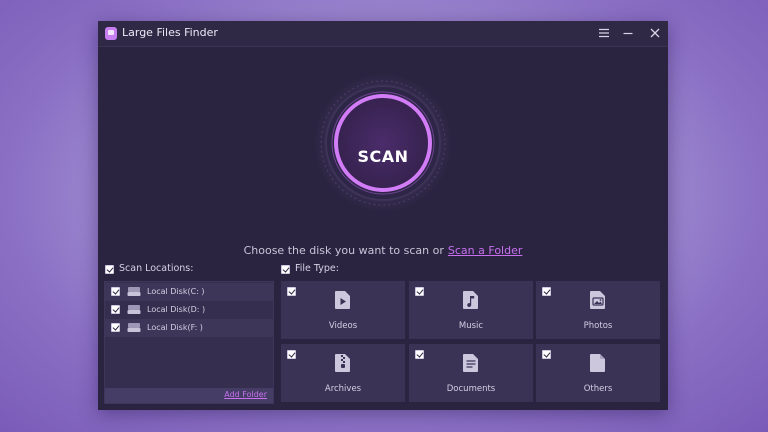 This screenshot has width=768, height=432. Describe the element at coordinates (342, 300) in the screenshot. I see `video-file-icon` at that location.